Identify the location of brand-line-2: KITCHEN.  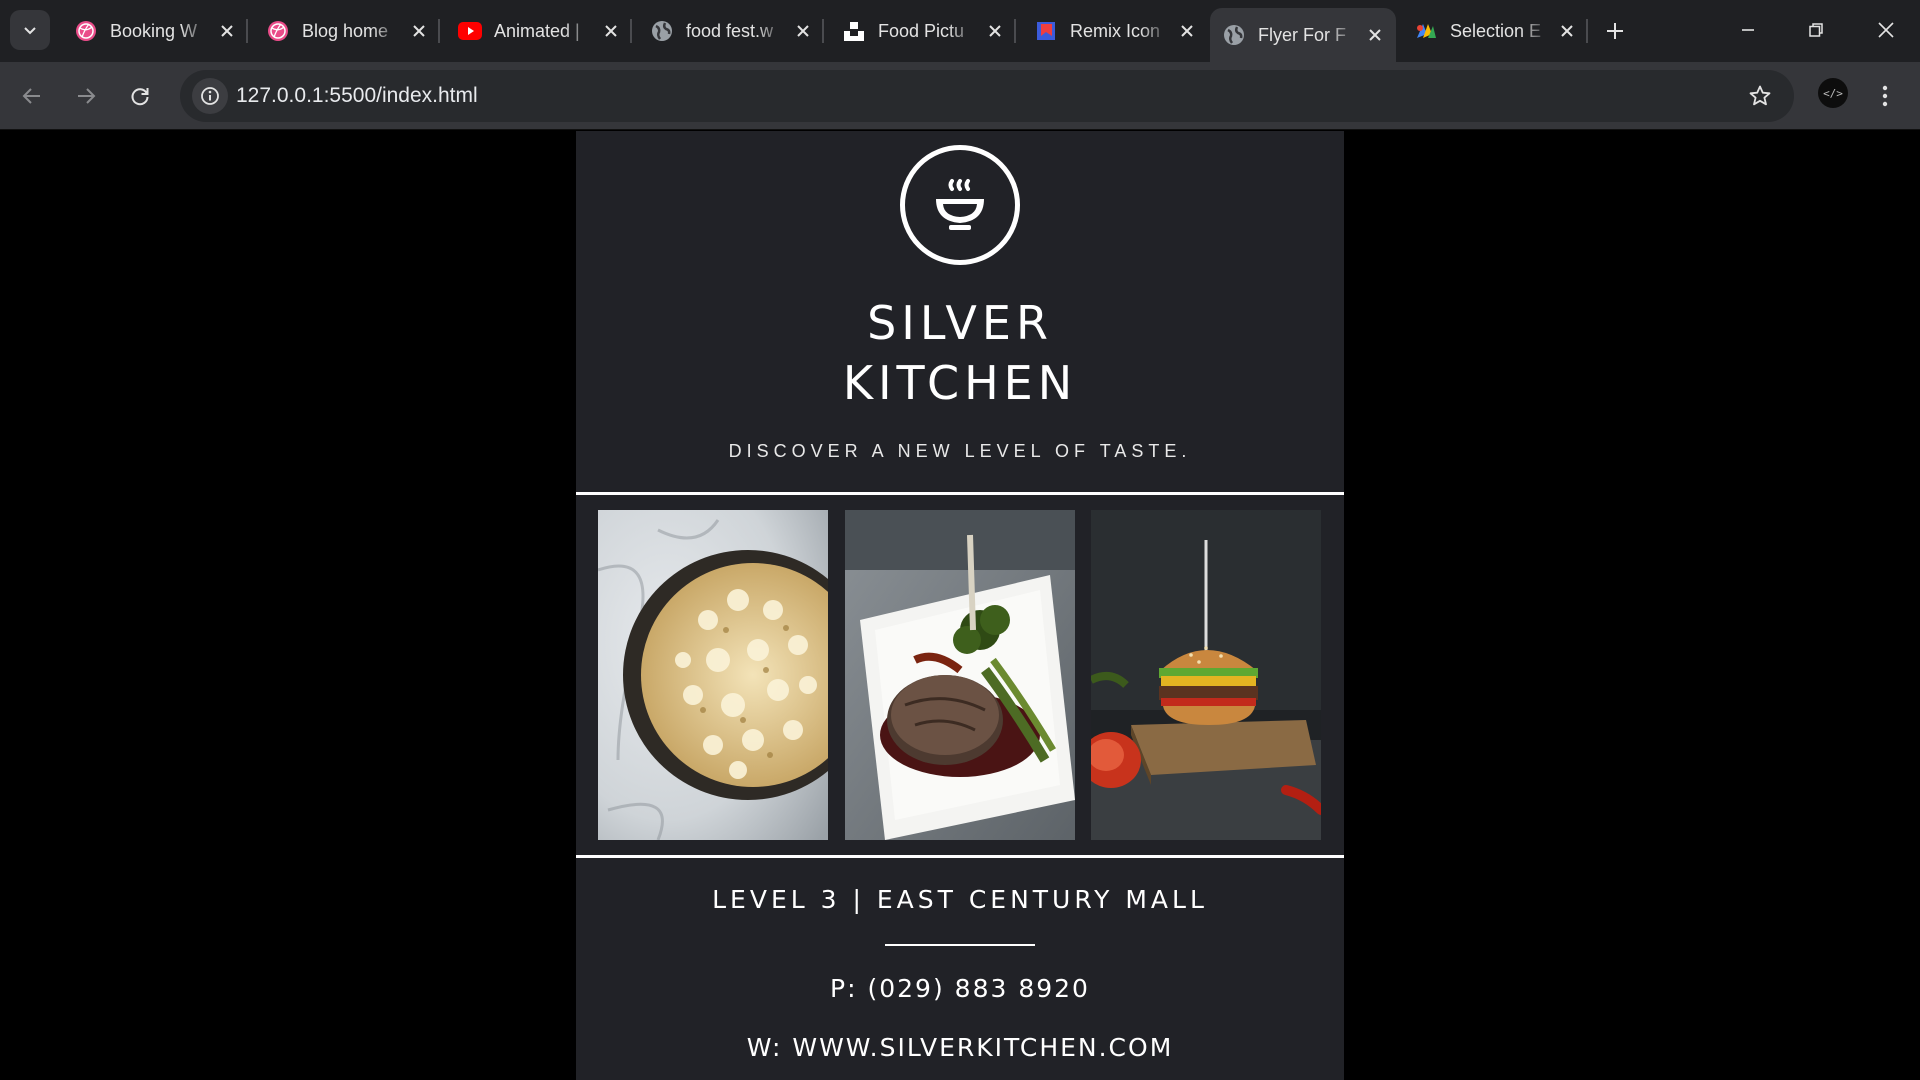
(960, 383).